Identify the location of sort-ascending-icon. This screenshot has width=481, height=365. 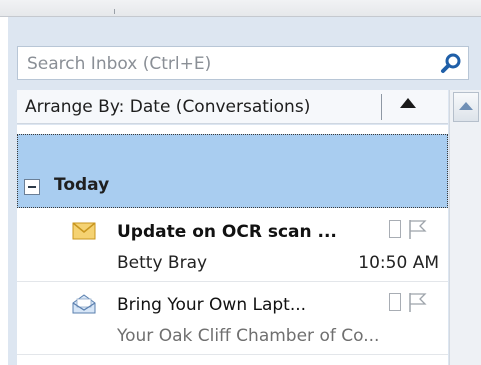
(408, 103).